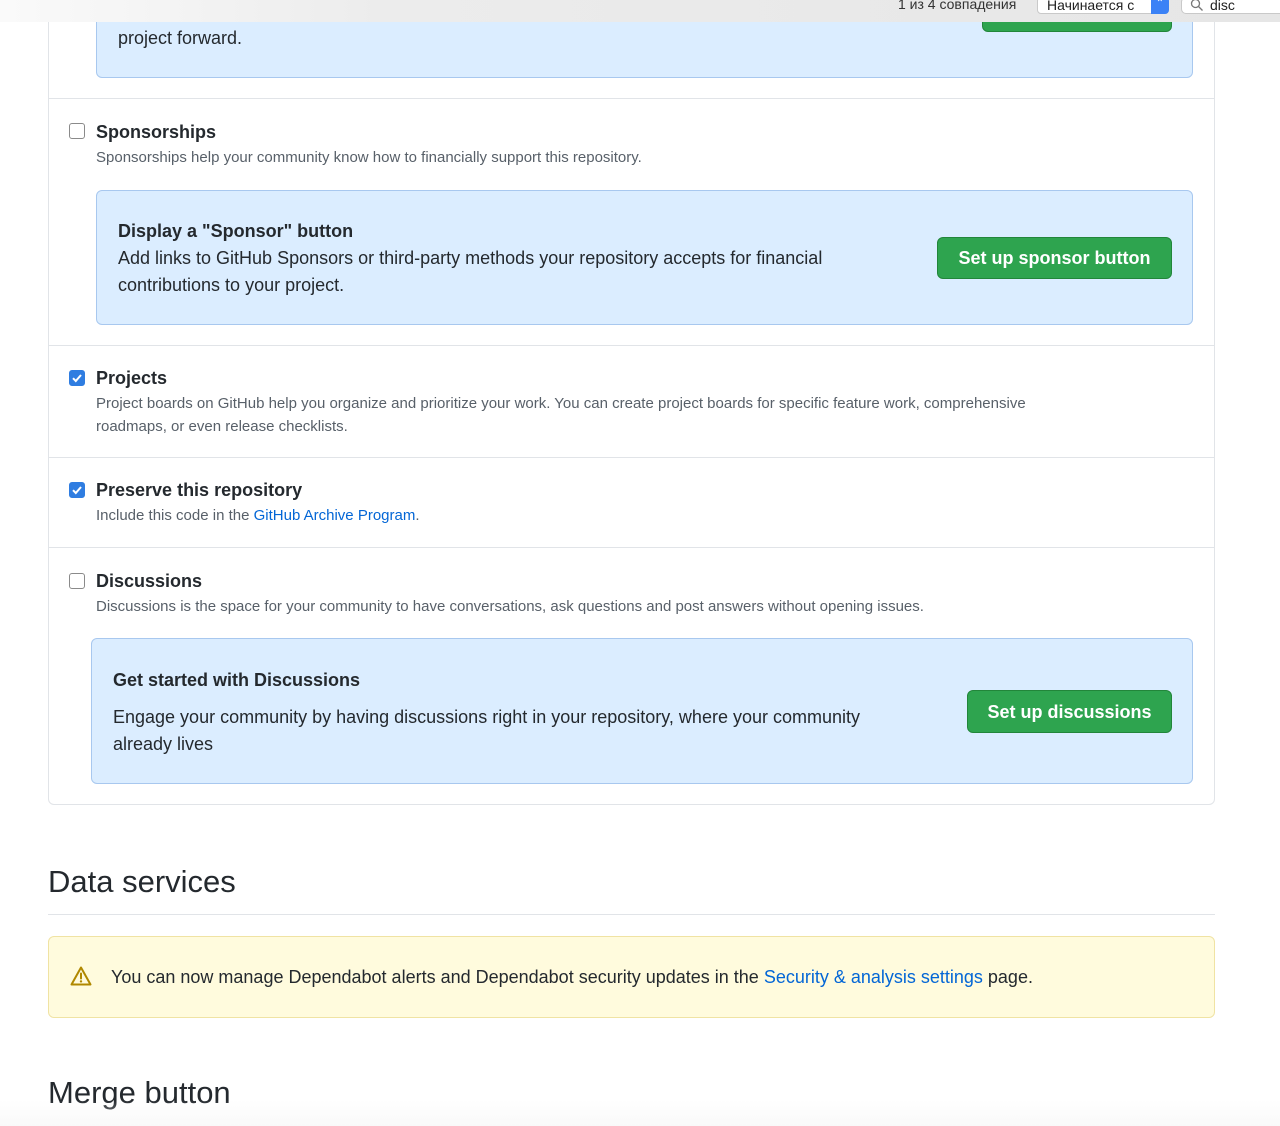 The image size is (1280, 1126). Describe the element at coordinates (1196, 5) in the screenshot. I see `search-icon` at that location.